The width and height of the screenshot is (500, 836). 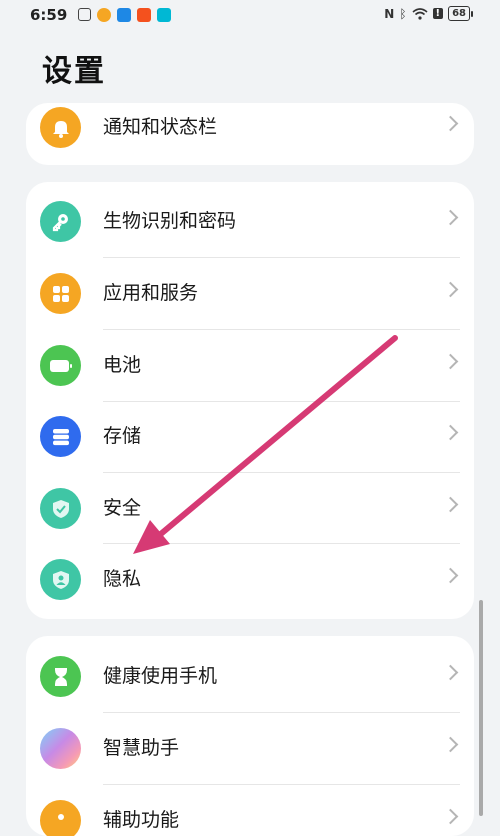 What do you see at coordinates (60, 579) in the screenshot?
I see `privacy-icon` at bounding box center [60, 579].